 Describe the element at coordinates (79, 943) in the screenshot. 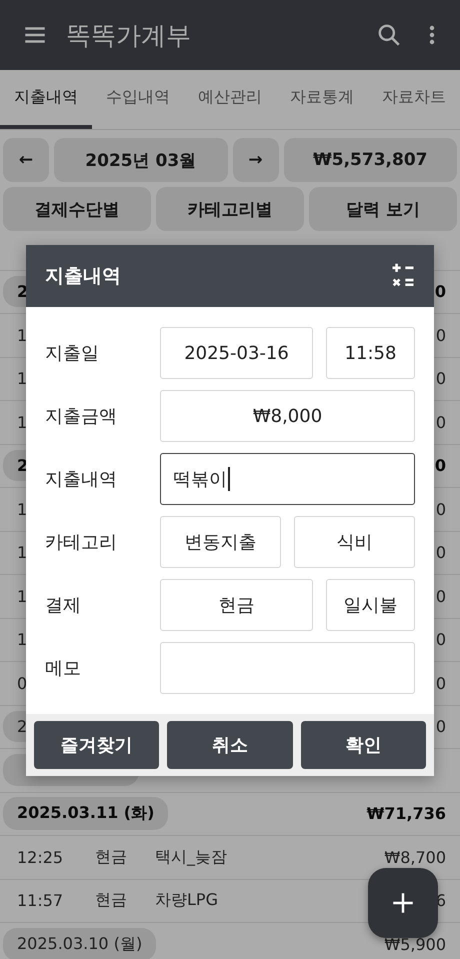

I see `date-label: 2025.03.10 (월)` at that location.